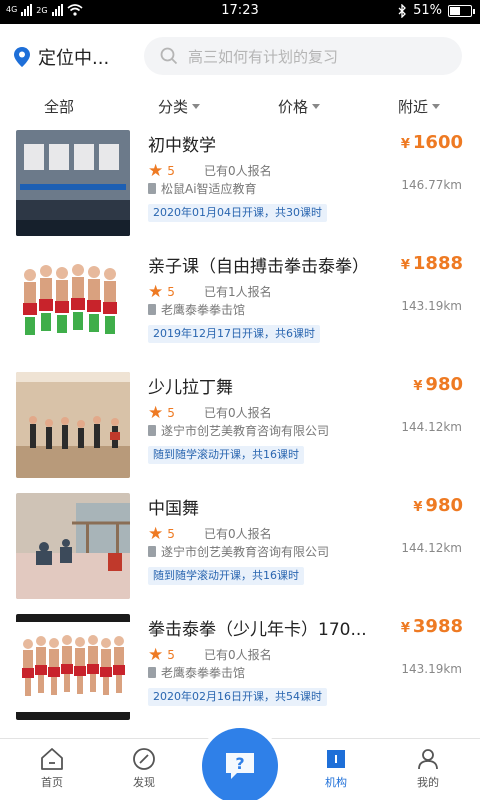  What do you see at coordinates (293, 107) in the screenshot?
I see `filter-price-label: 价格` at bounding box center [293, 107].